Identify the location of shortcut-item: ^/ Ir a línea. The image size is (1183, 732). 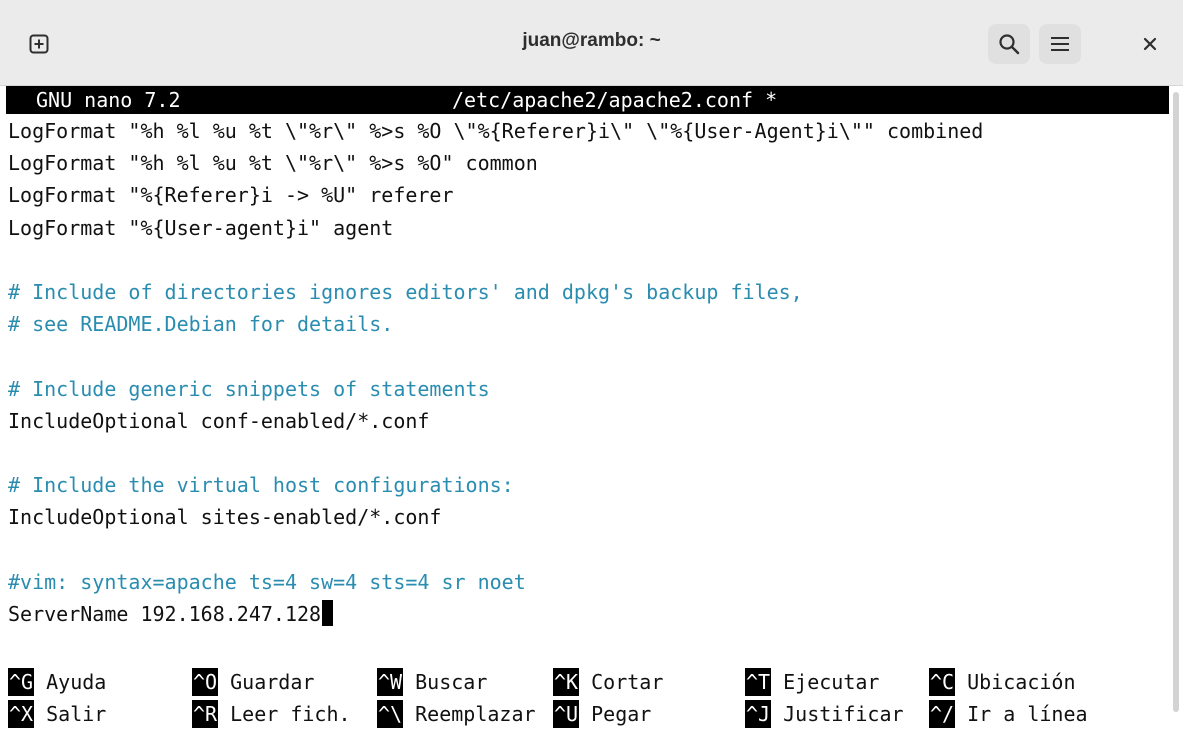
(1008, 714).